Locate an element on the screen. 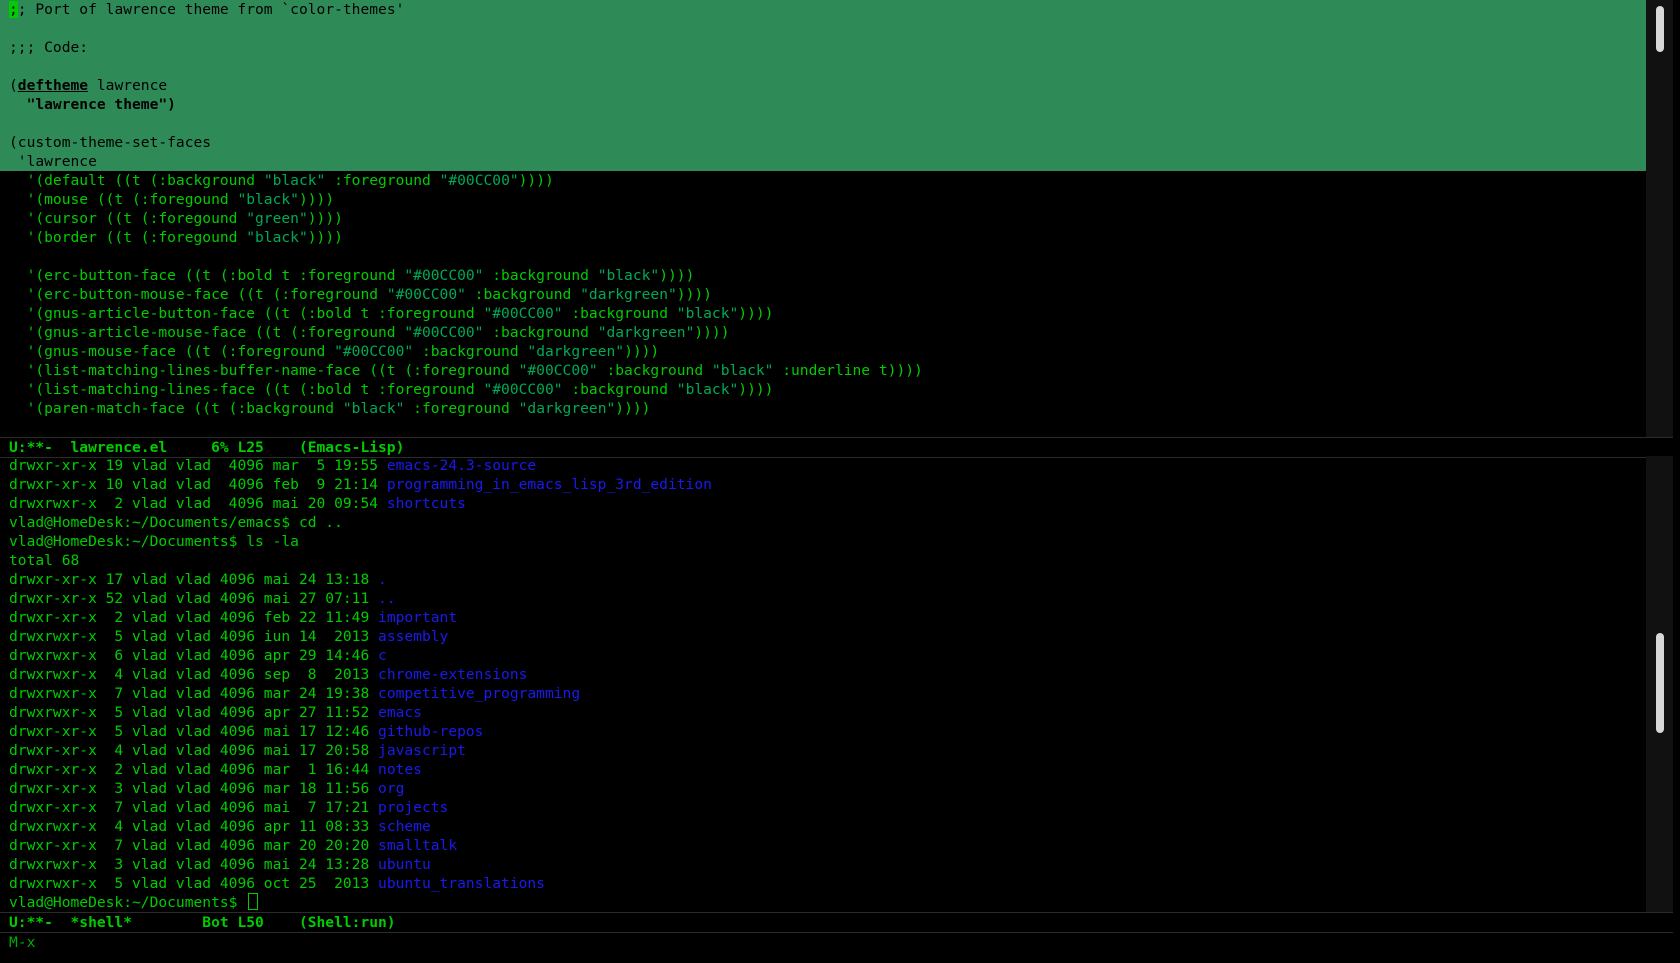  code-line: '(cursor ((t (:foregound "green")))) is located at coordinates (823, 218).